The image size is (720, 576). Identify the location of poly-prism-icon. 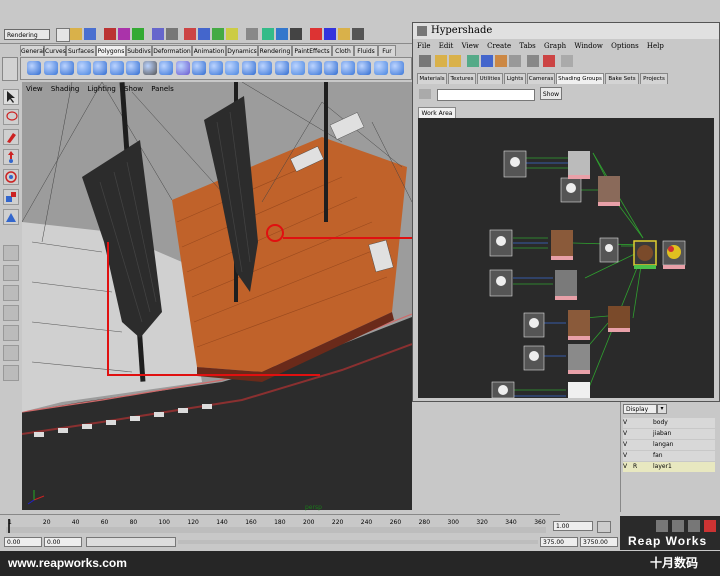
(133, 68).